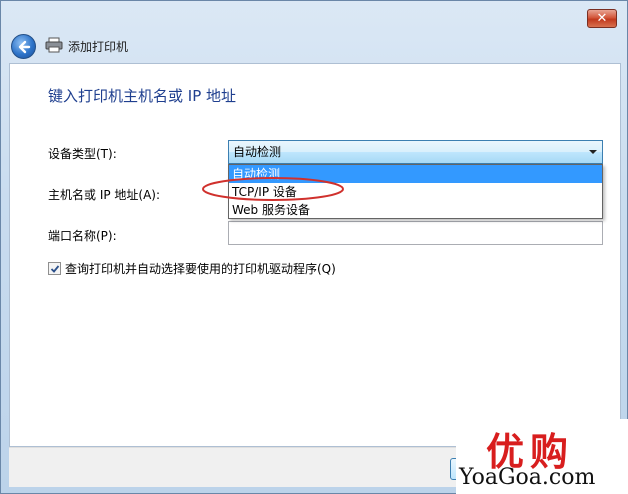  What do you see at coordinates (542, 456) in the screenshot?
I see `watermark: 优购 YoaGoa.com` at bounding box center [542, 456].